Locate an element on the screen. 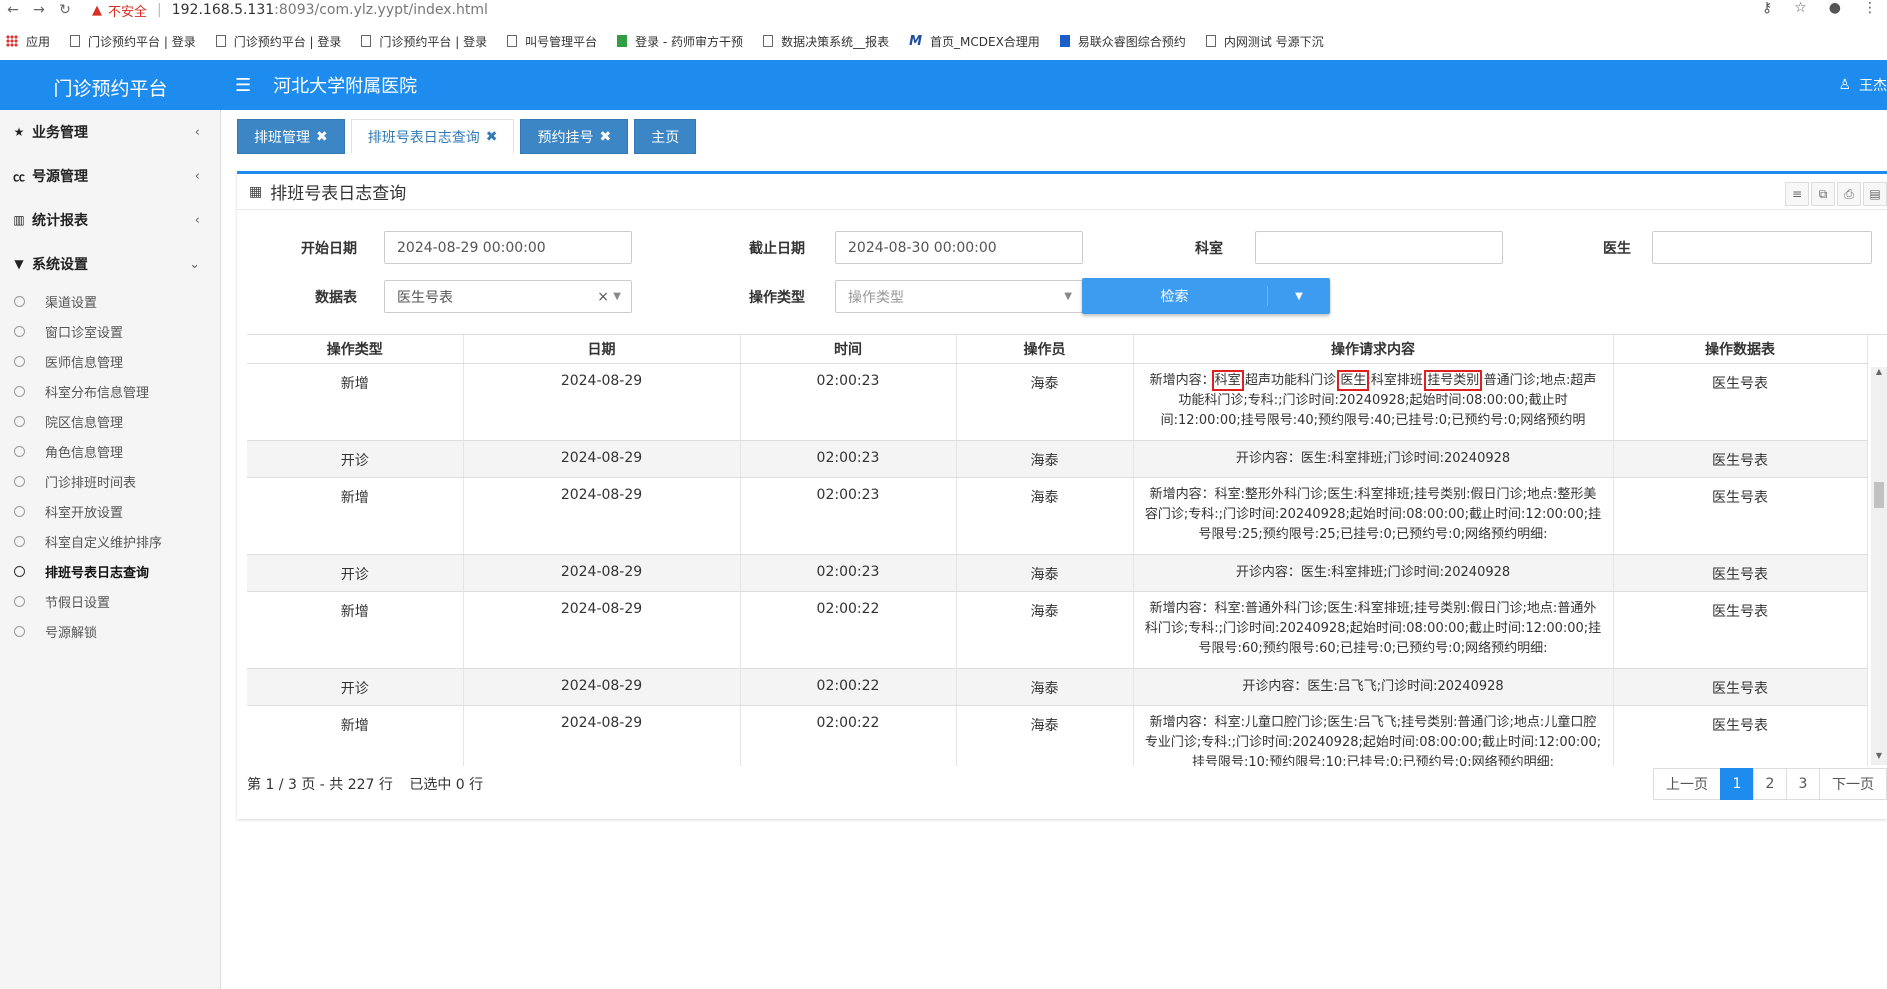 Image resolution: width=1887 pixels, height=989 pixels. sidebar-item: 院区信息管理 is located at coordinates (110, 421).